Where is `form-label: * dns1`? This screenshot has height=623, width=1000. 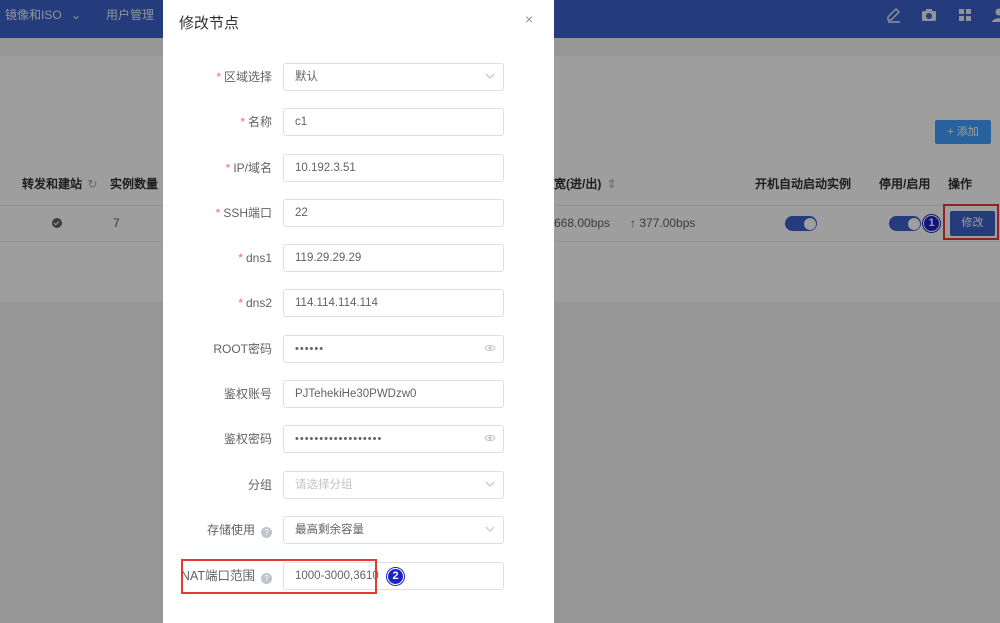 form-label: * dns1 is located at coordinates (255, 258).